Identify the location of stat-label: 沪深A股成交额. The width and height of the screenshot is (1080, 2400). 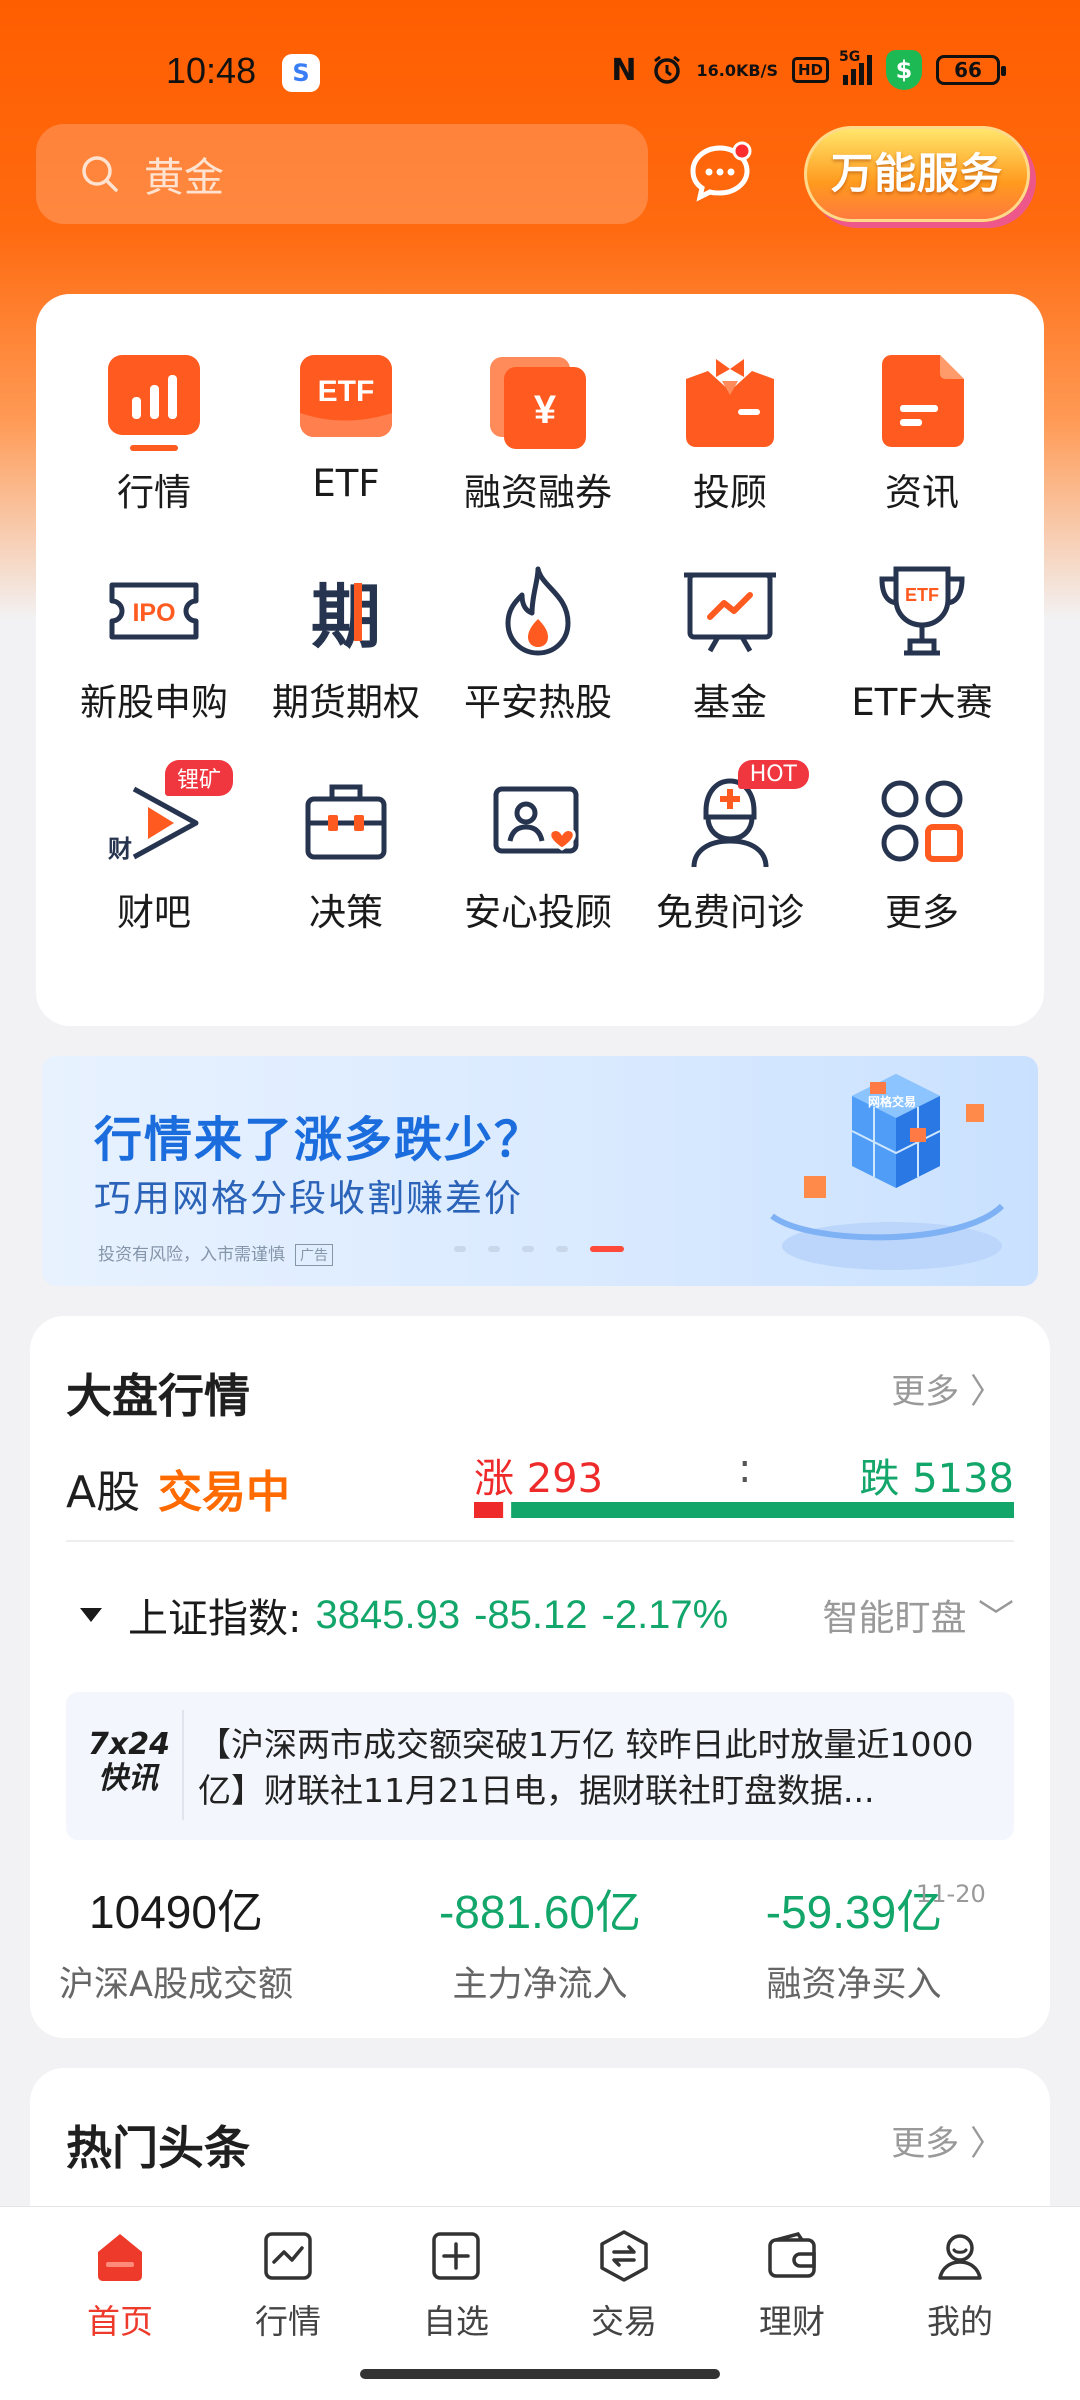
(176, 1985).